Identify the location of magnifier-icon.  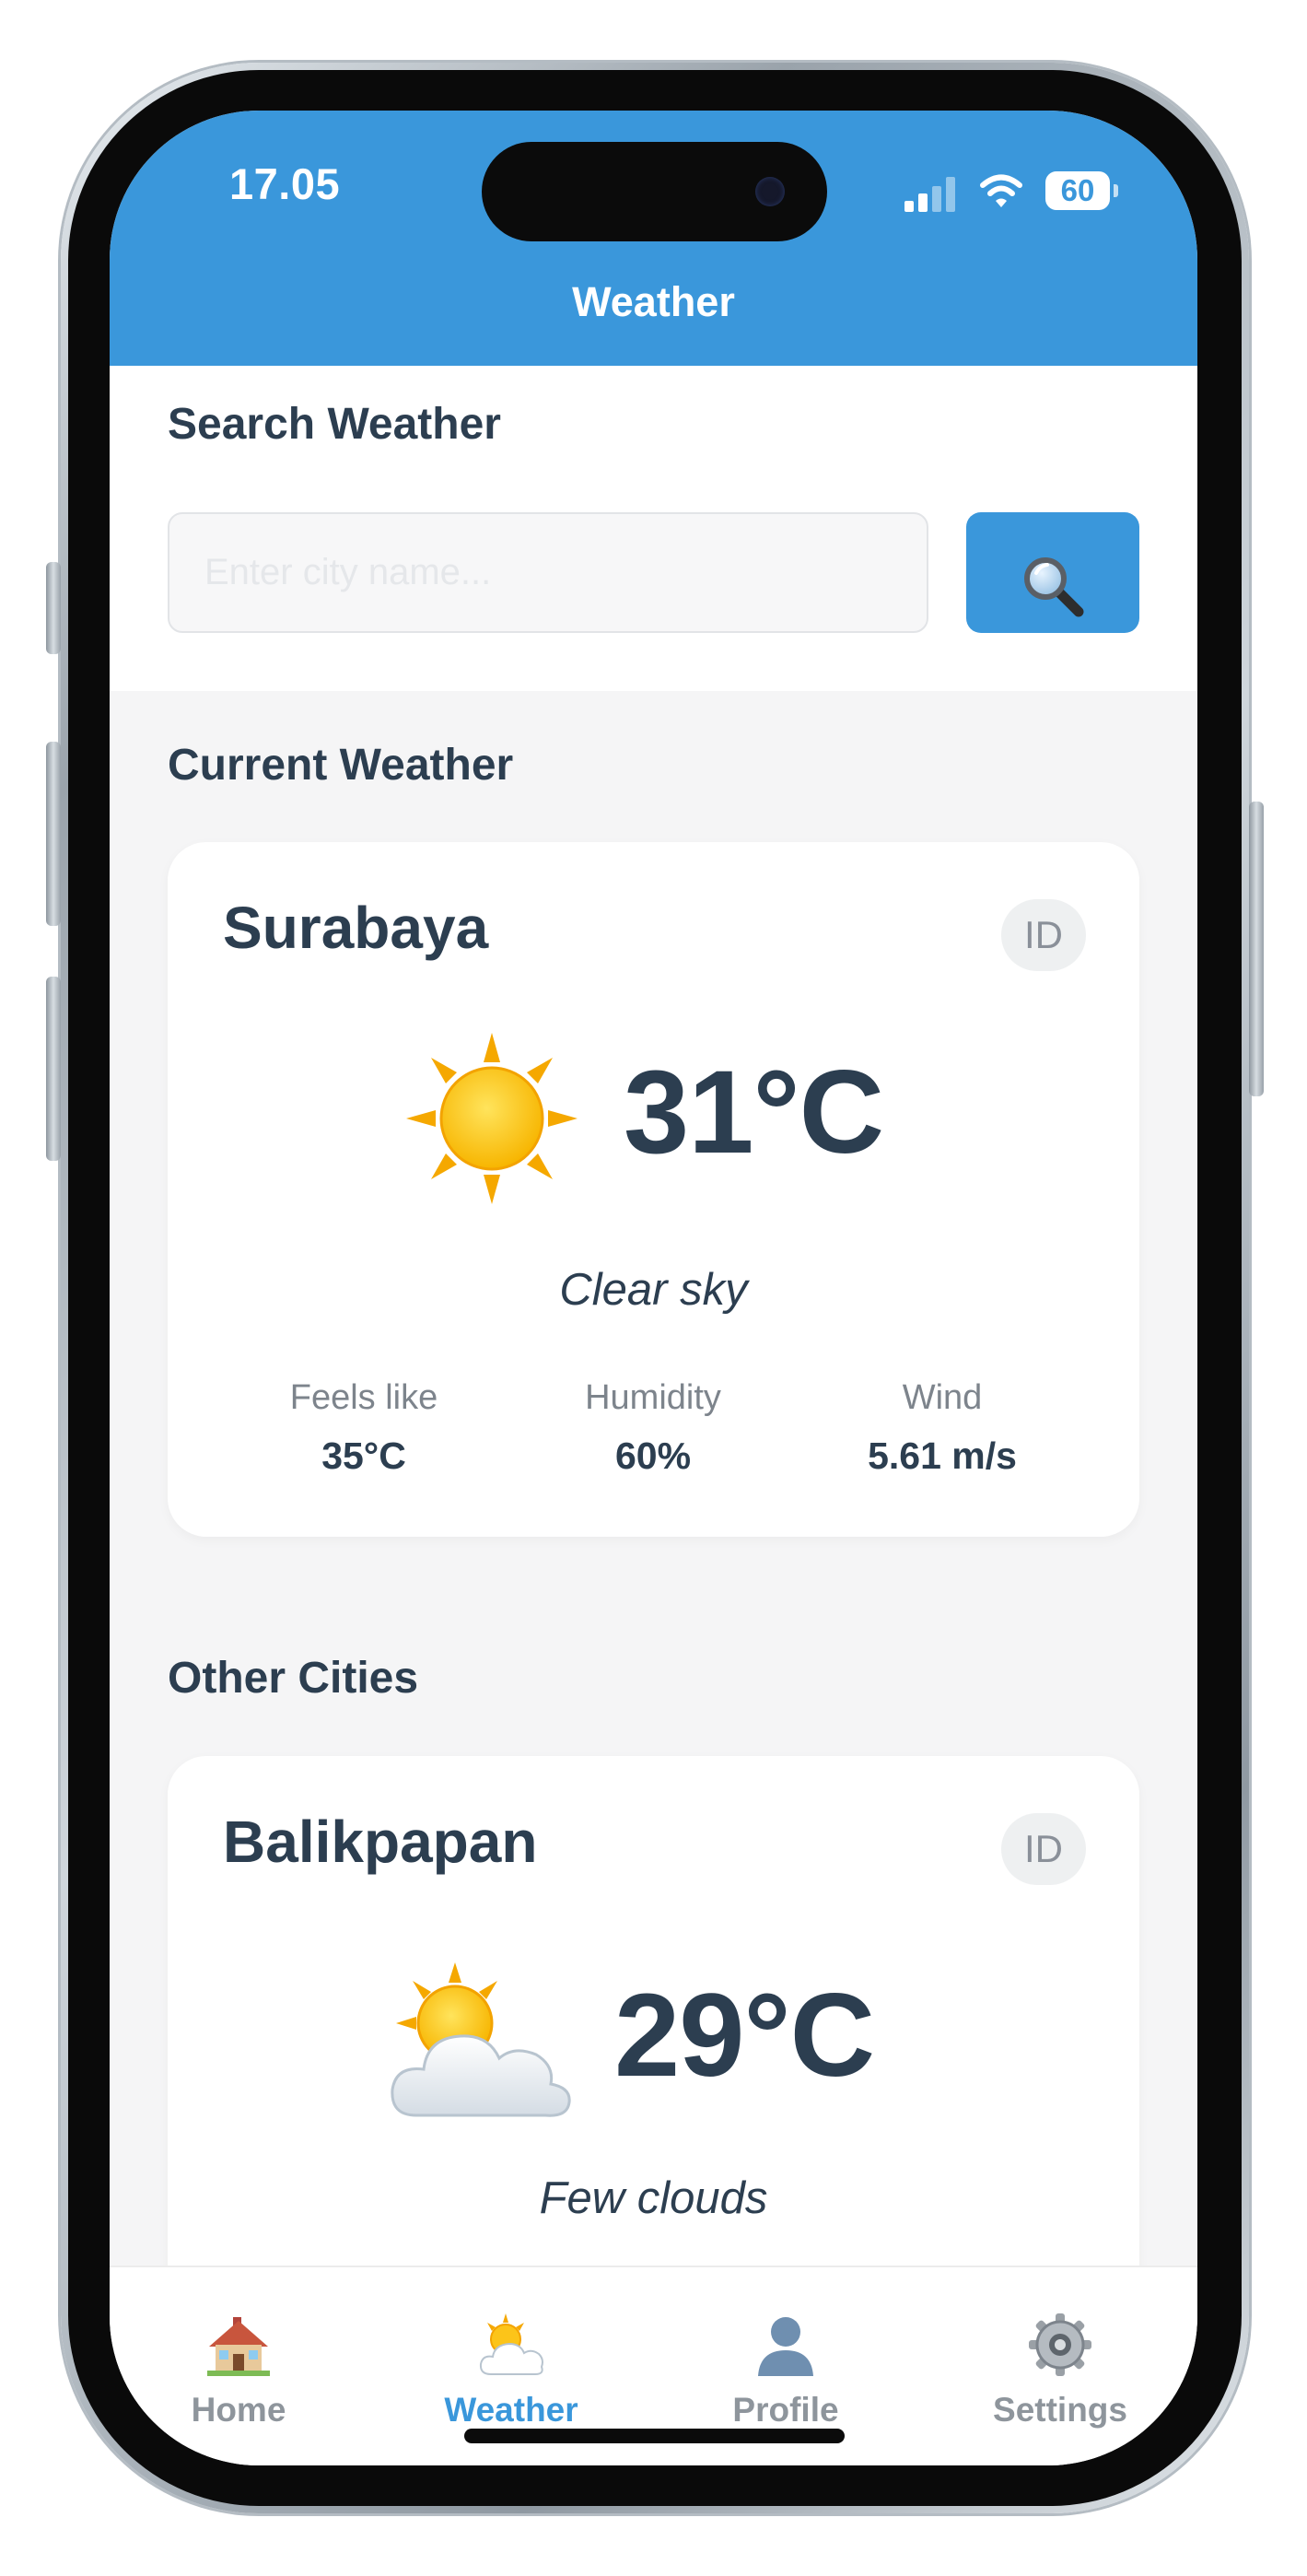
(1054, 587).